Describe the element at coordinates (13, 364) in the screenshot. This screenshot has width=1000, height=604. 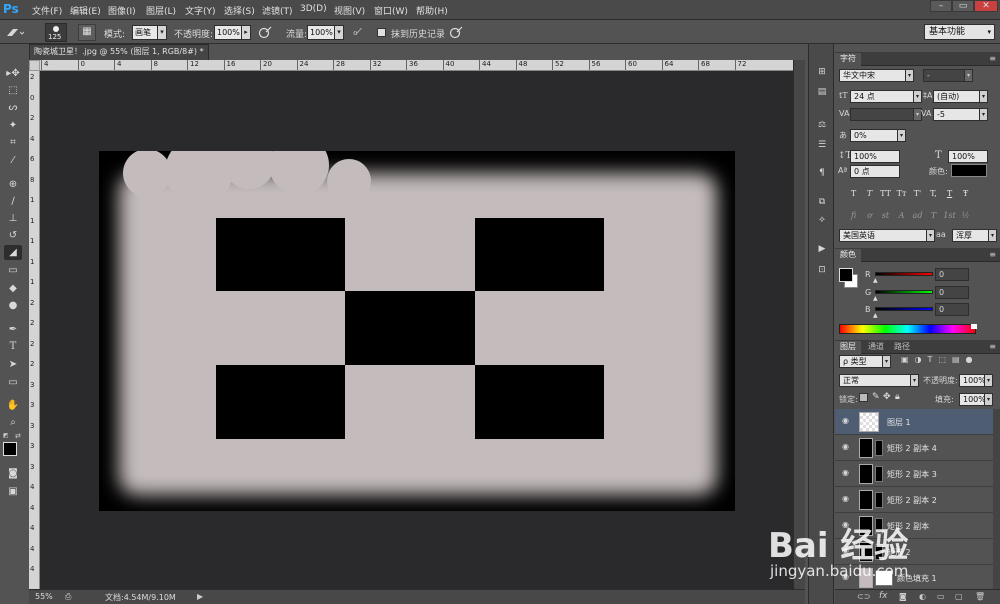
I see `path-selection-tool-icon: ➤` at that location.